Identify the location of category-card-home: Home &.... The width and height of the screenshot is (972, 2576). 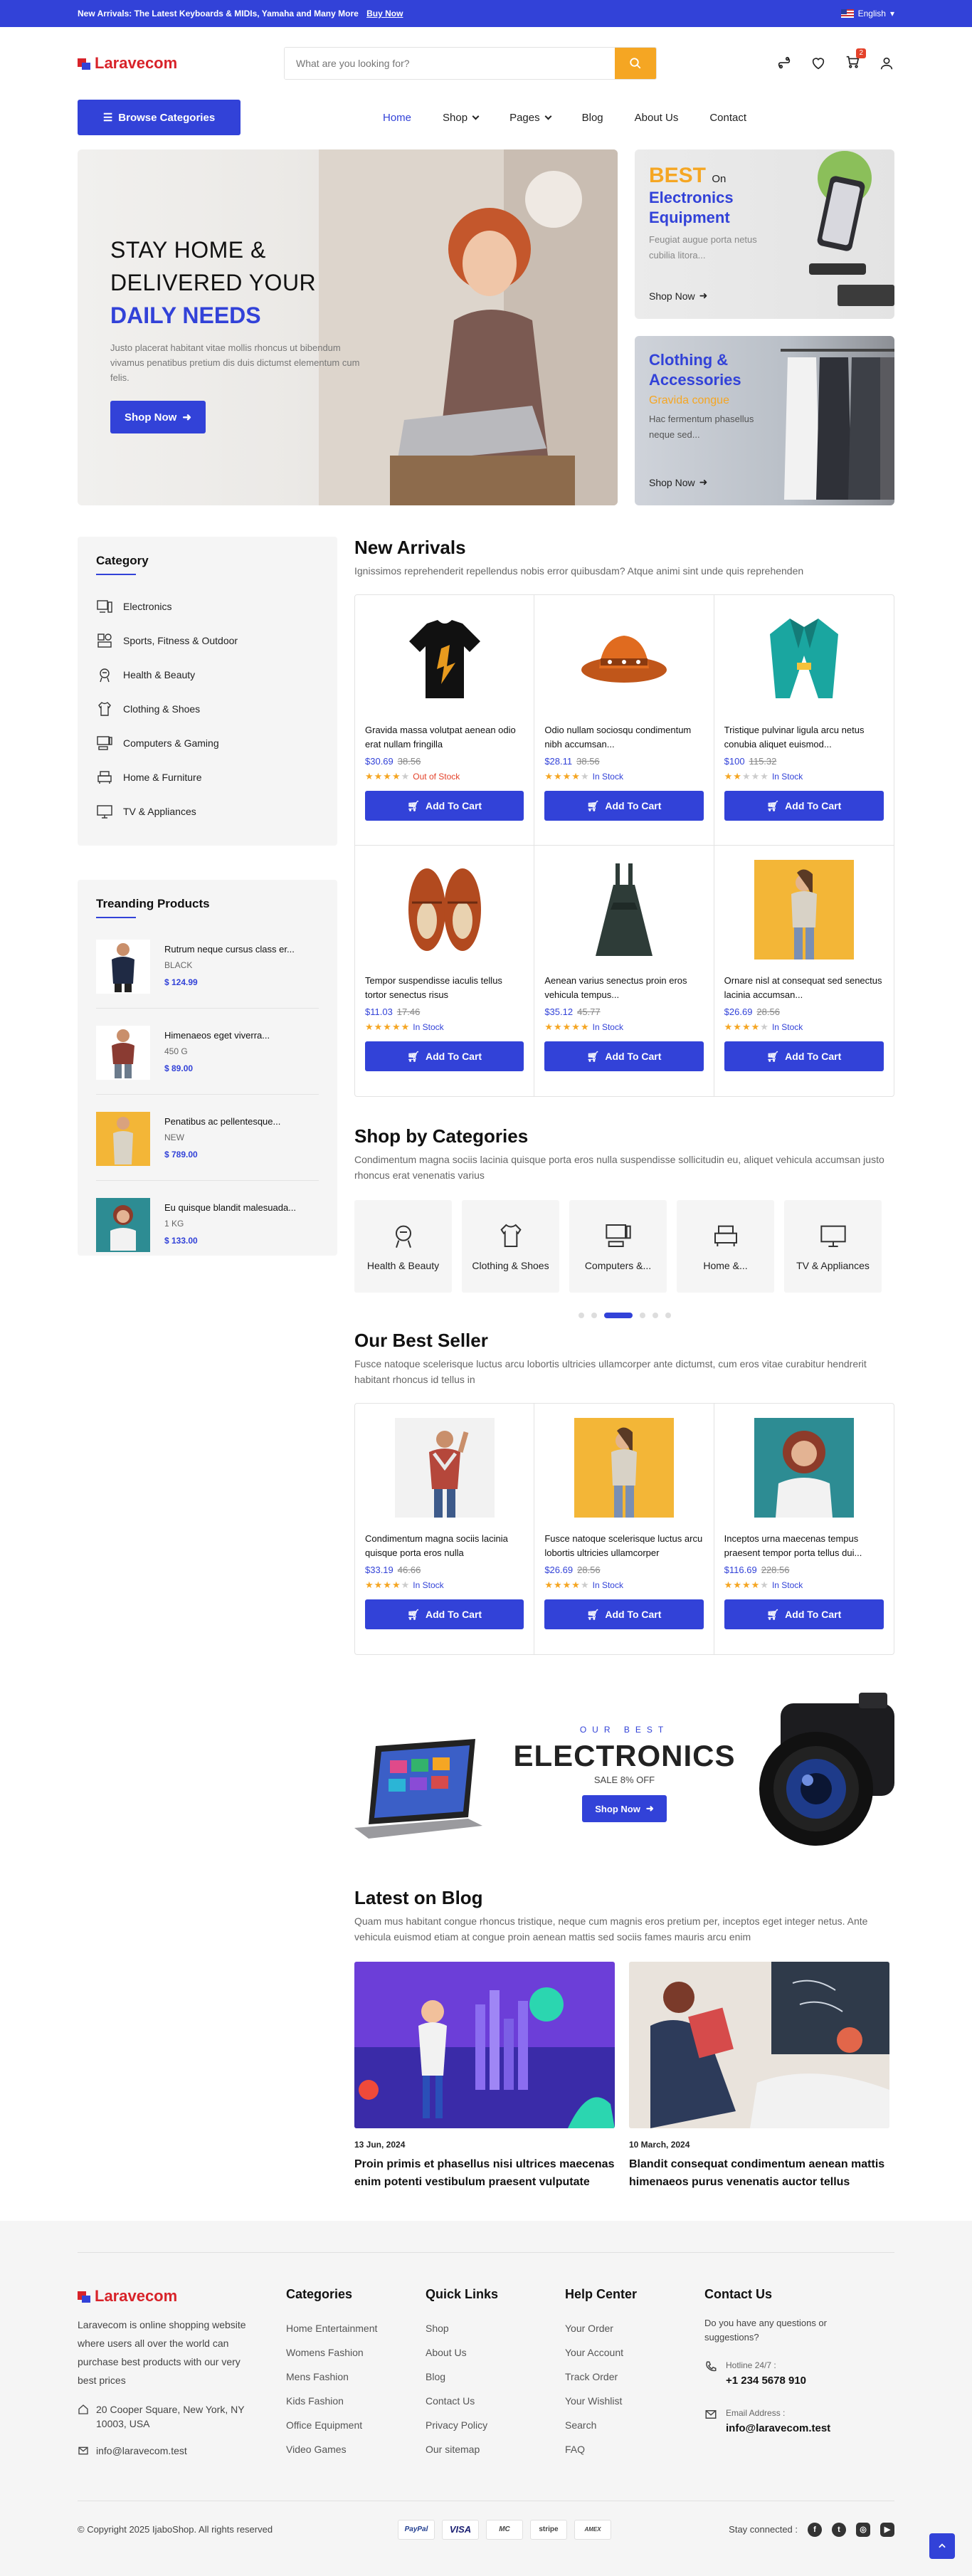
(725, 1246).